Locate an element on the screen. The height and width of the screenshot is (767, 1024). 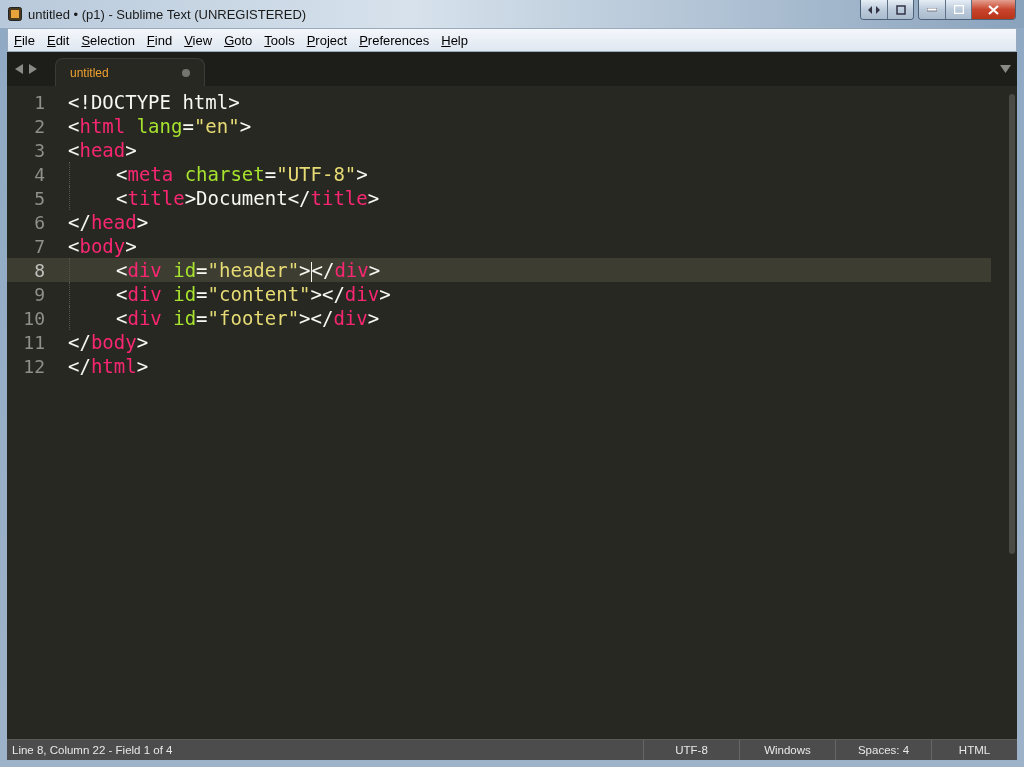
menu-item: Help is located at coordinates (454, 40).